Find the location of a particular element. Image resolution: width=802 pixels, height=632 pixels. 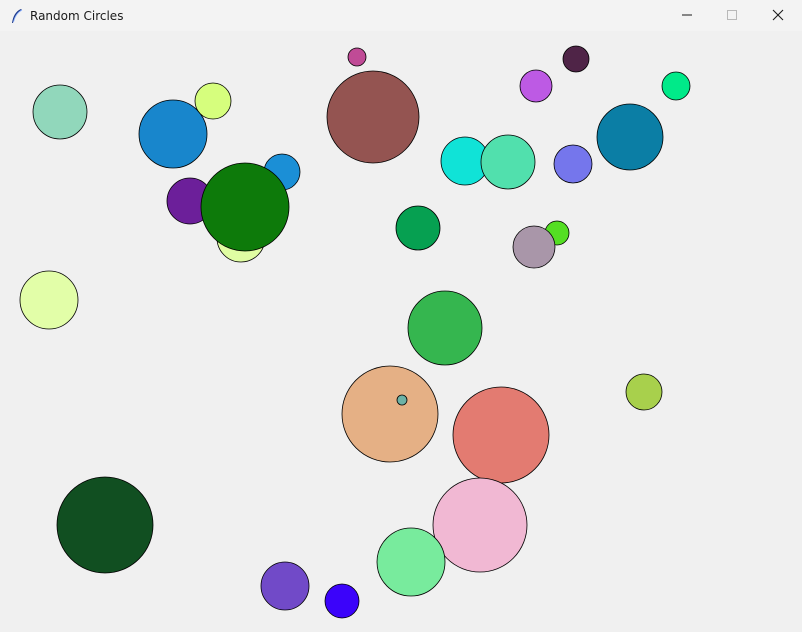

close-icon is located at coordinates (778, 15).